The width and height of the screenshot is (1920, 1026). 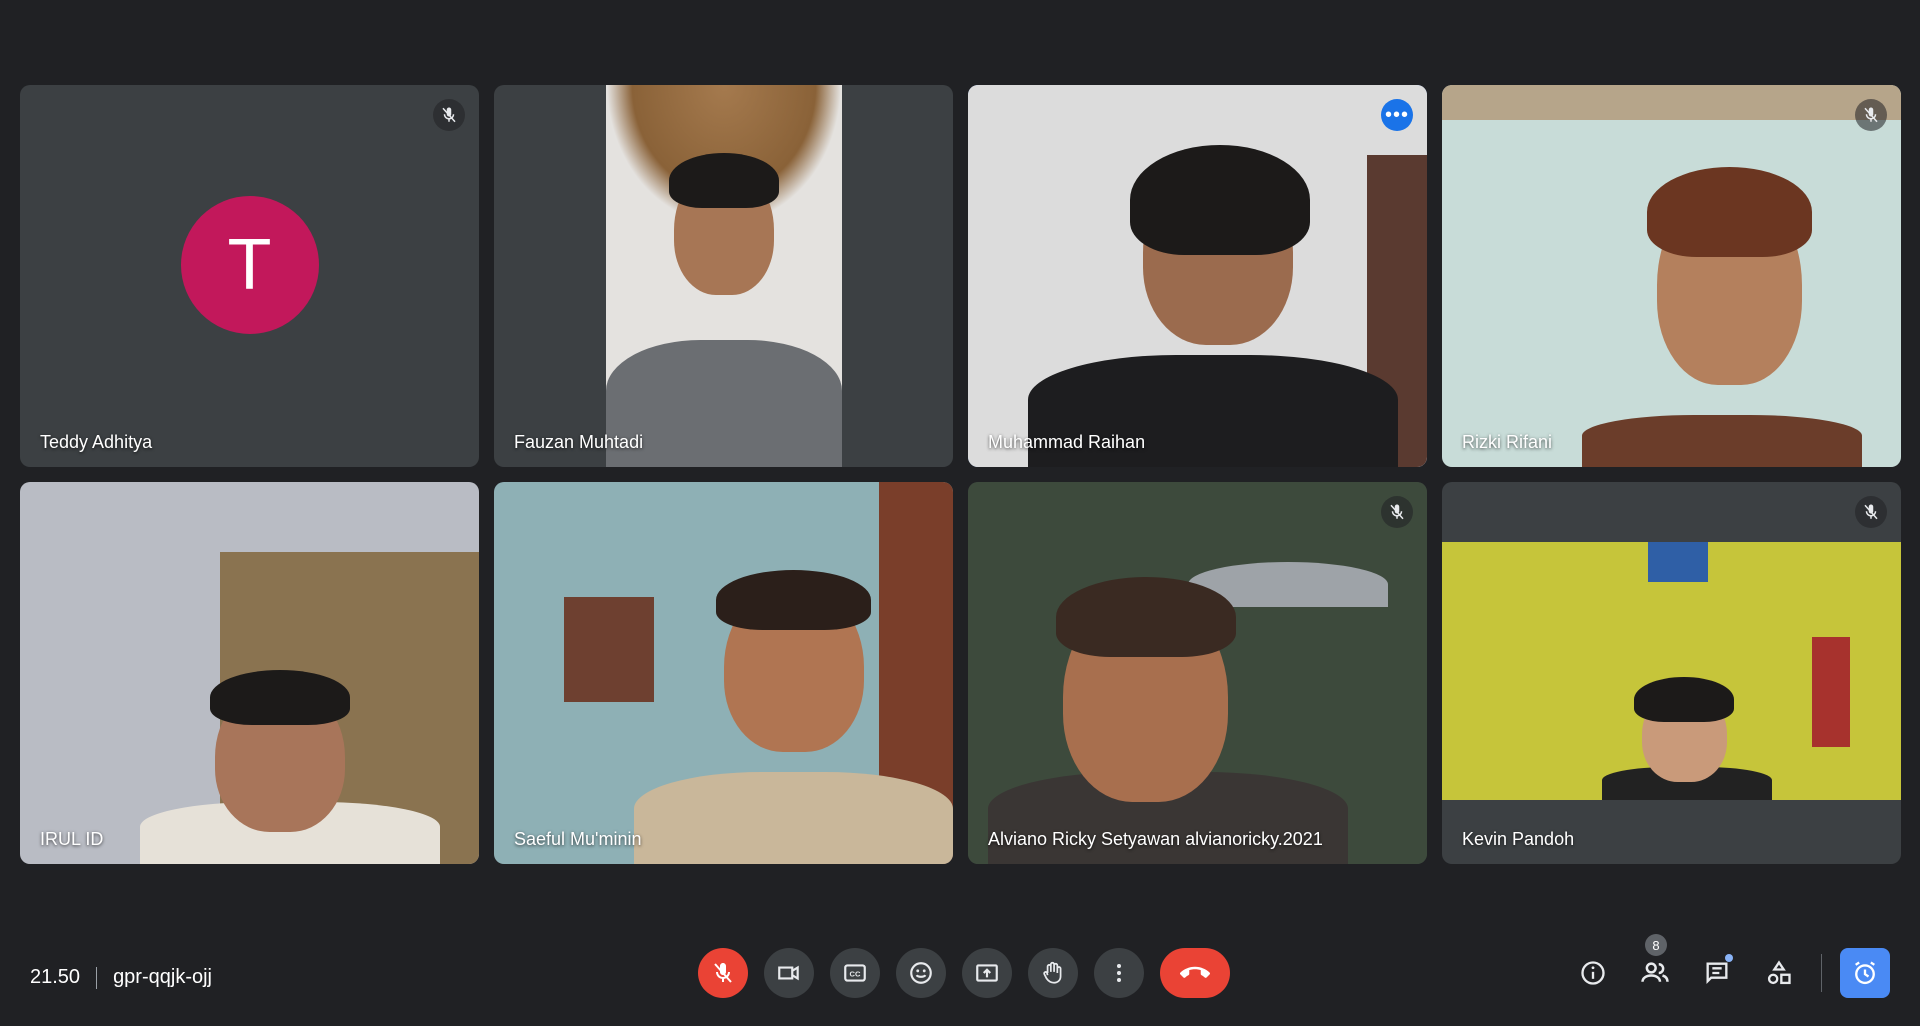 I want to click on meeting-details-button, so click(x=1593, y=973).